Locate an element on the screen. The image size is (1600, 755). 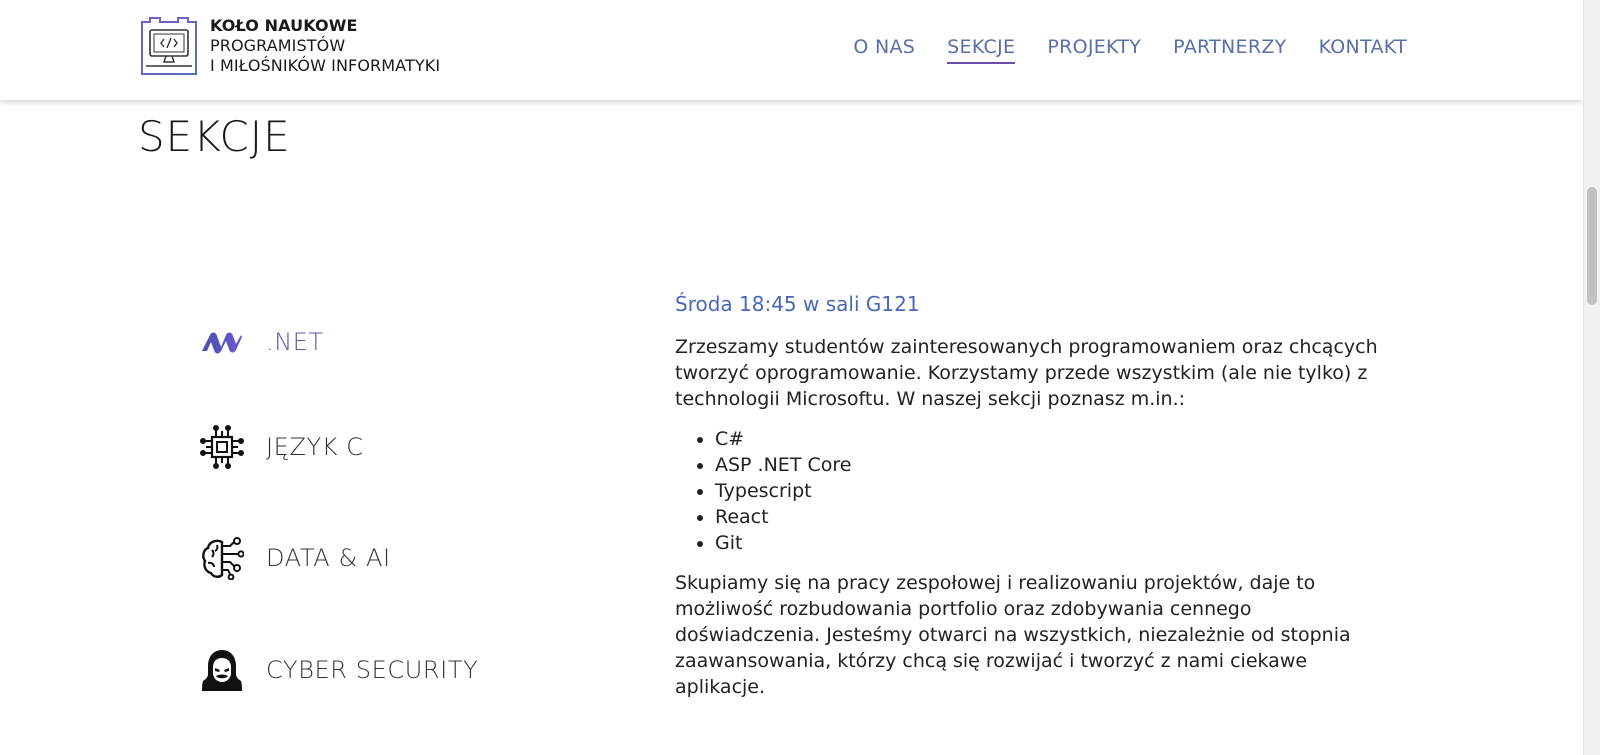
hacker-icon is located at coordinates (222, 670).